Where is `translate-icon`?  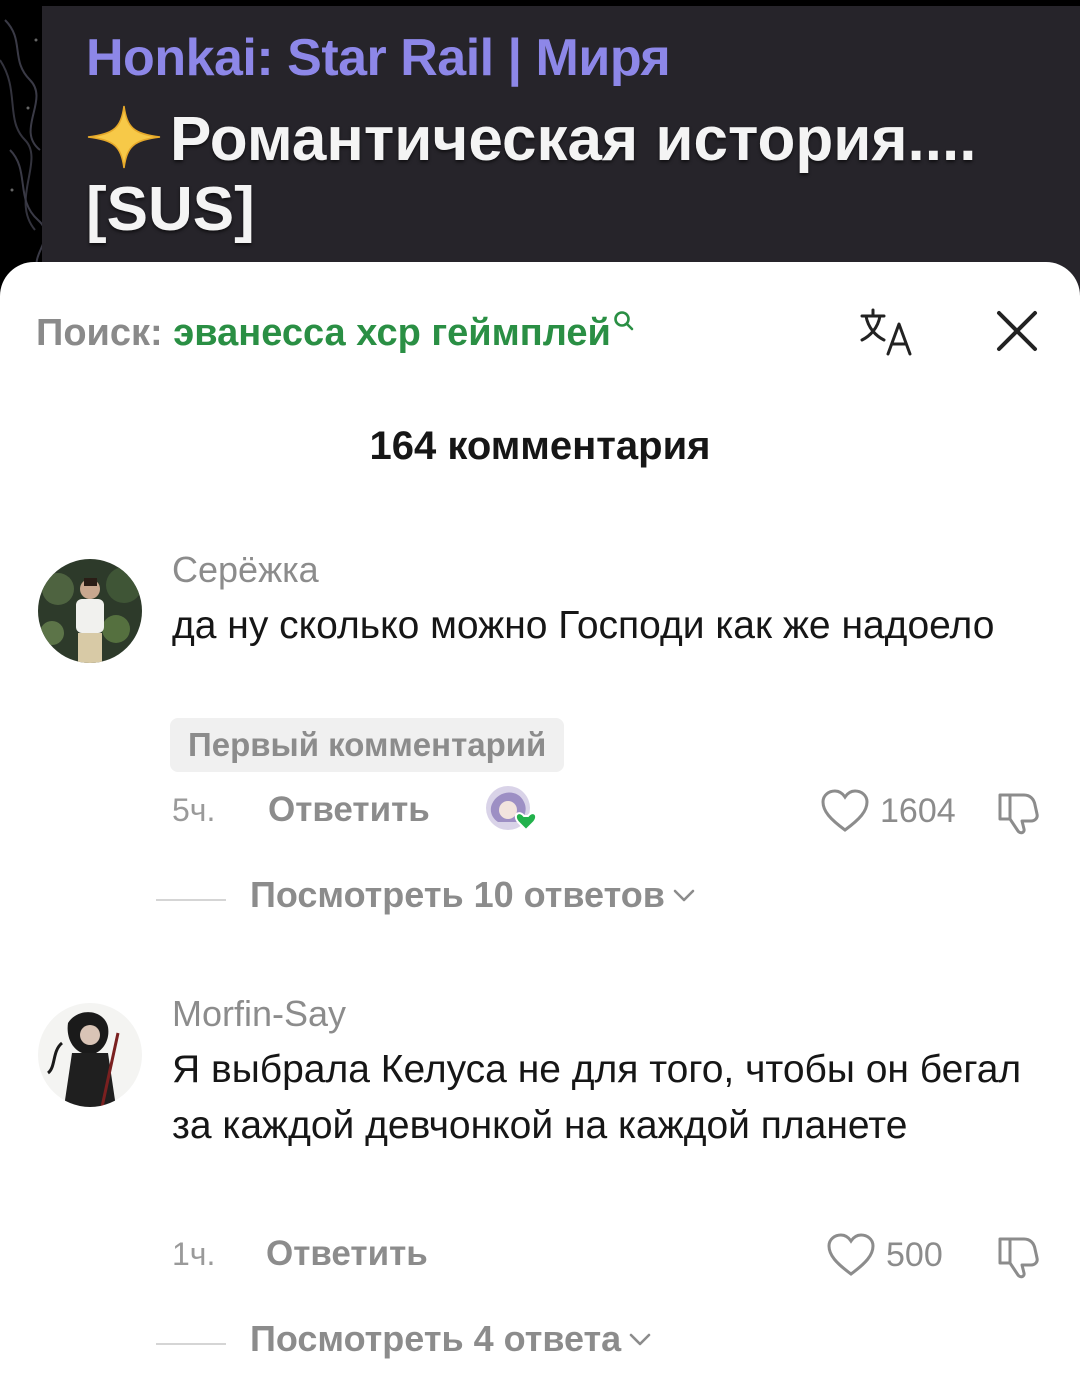
translate-icon is located at coordinates (887, 332).